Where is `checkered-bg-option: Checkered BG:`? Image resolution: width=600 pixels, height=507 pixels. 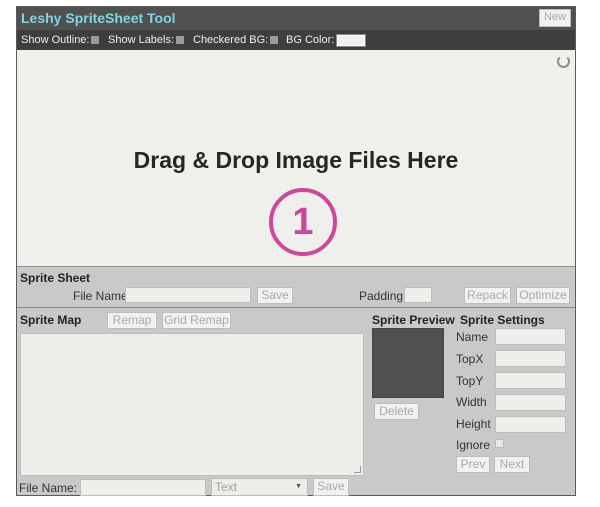
checkered-bg-option: Checkered BG: is located at coordinates (236, 40).